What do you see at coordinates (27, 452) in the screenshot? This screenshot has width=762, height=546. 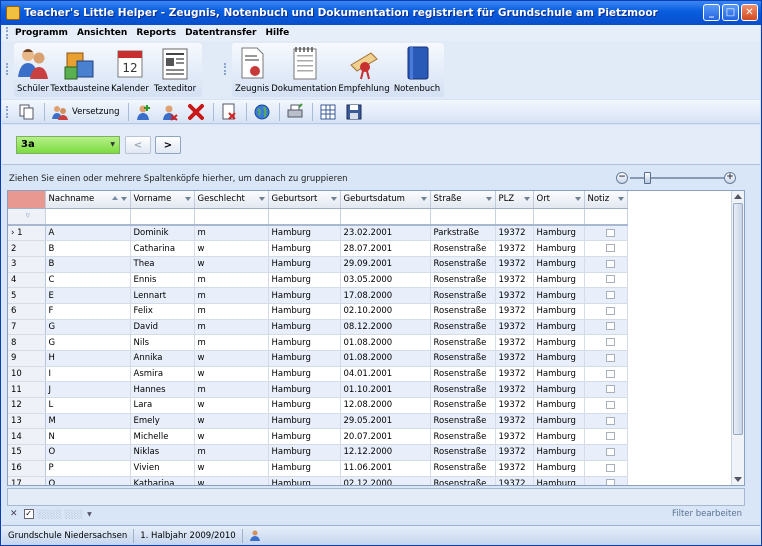 I see `row-number: 15` at bounding box center [27, 452].